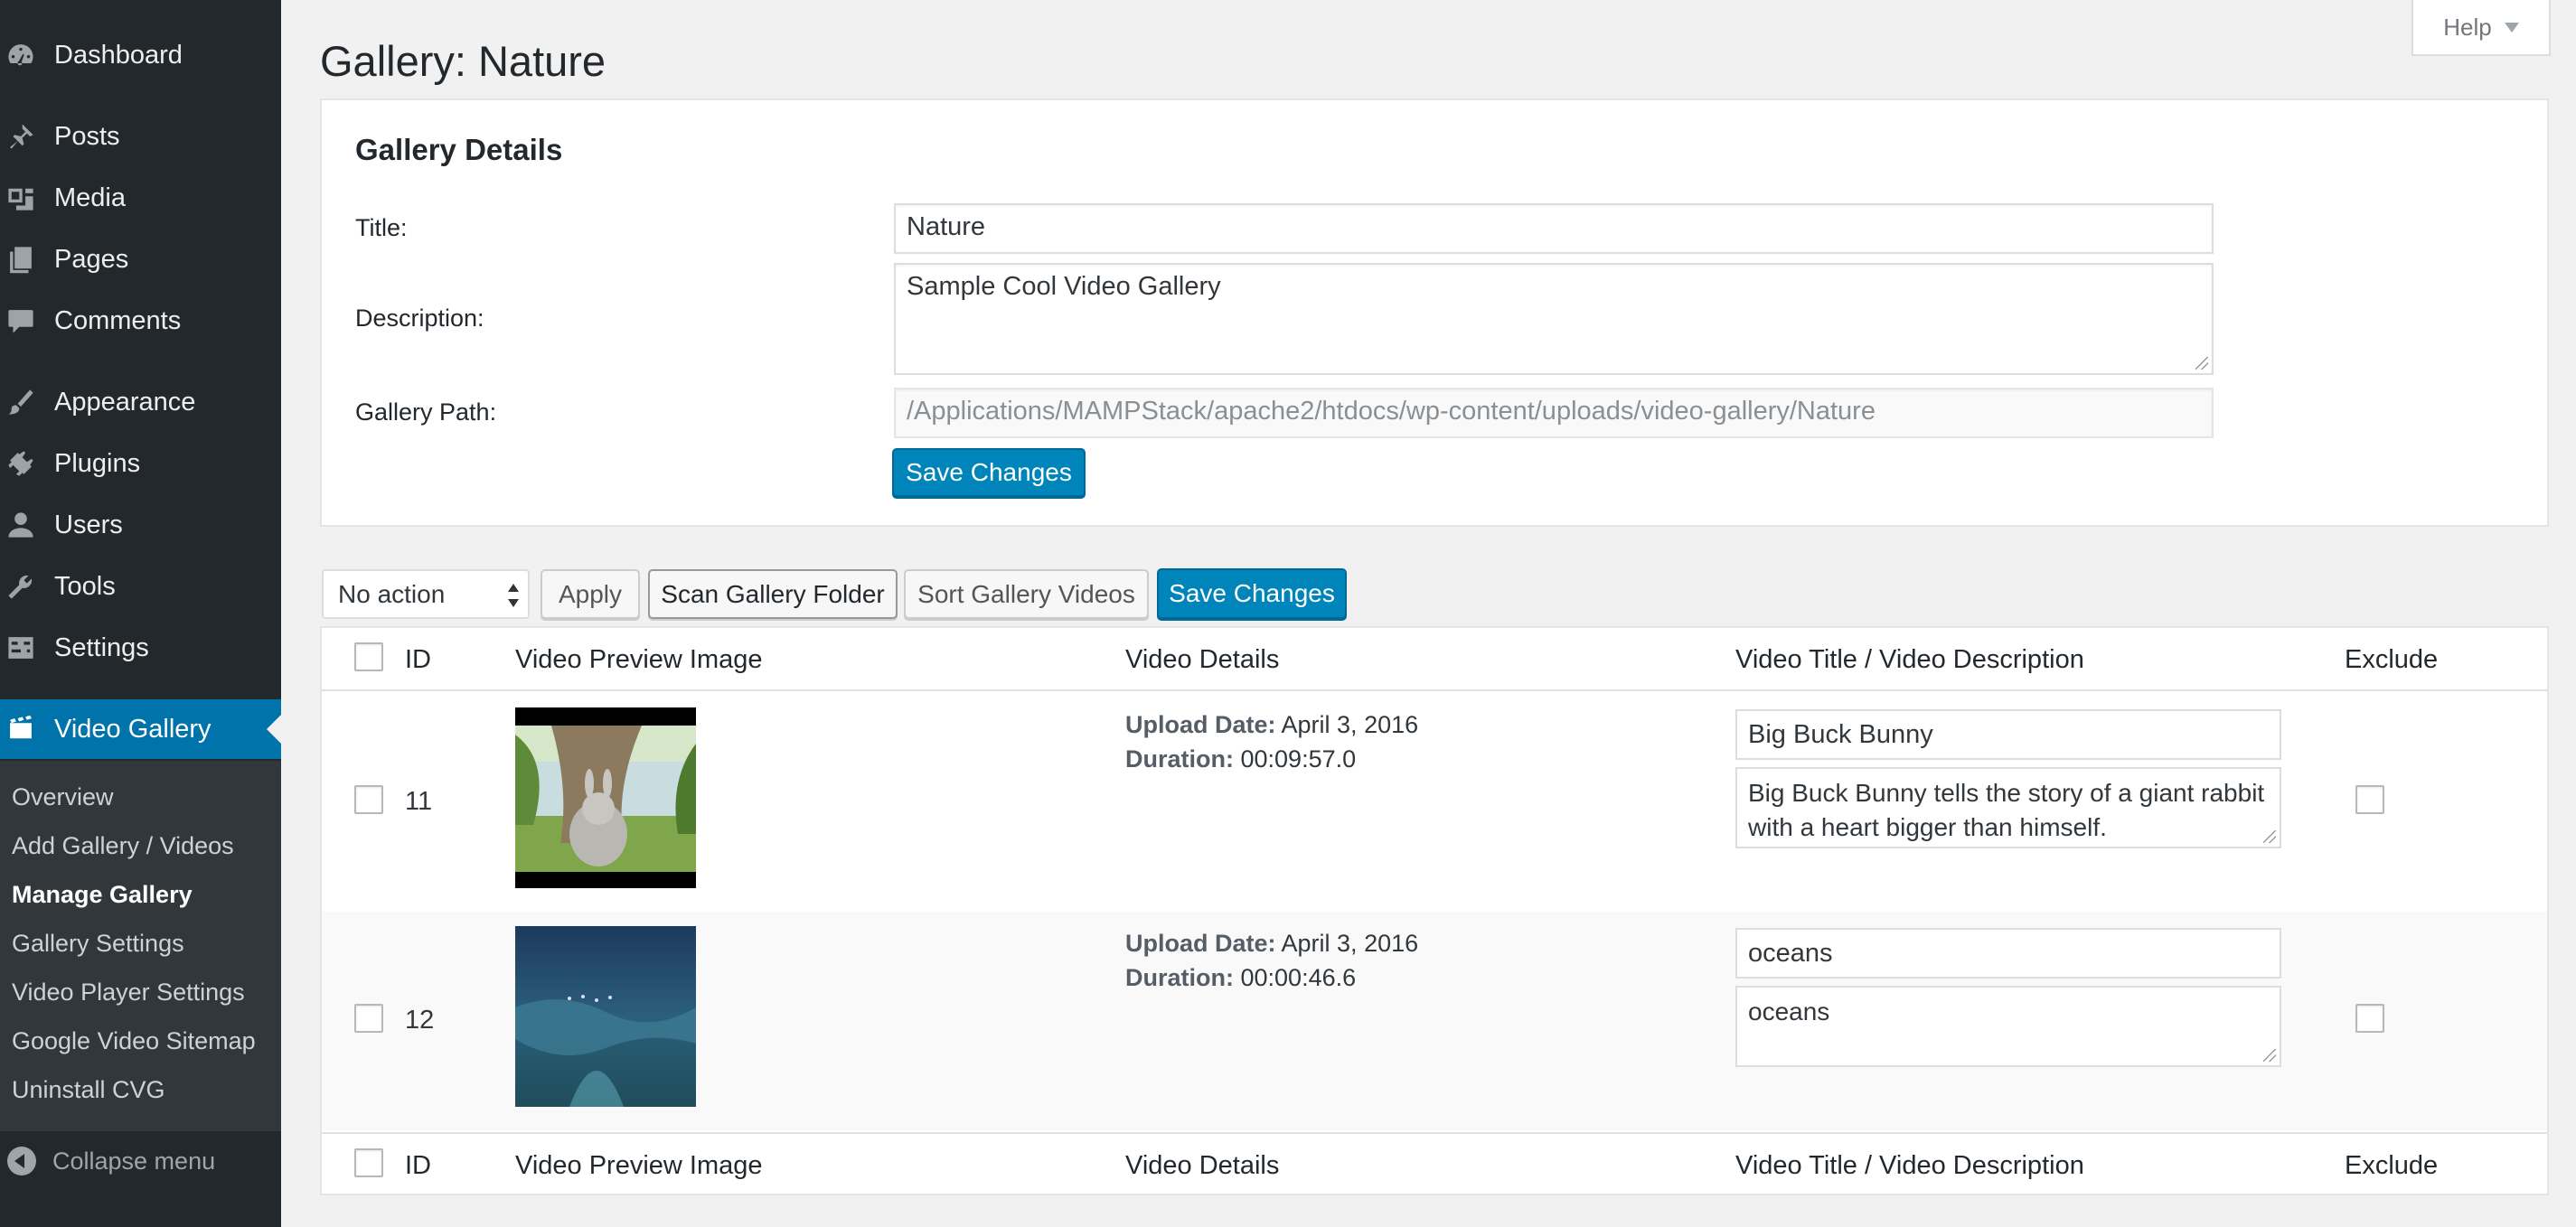 The width and height of the screenshot is (2576, 1227). What do you see at coordinates (513, 596) in the screenshot?
I see `select-arrows-icon` at bounding box center [513, 596].